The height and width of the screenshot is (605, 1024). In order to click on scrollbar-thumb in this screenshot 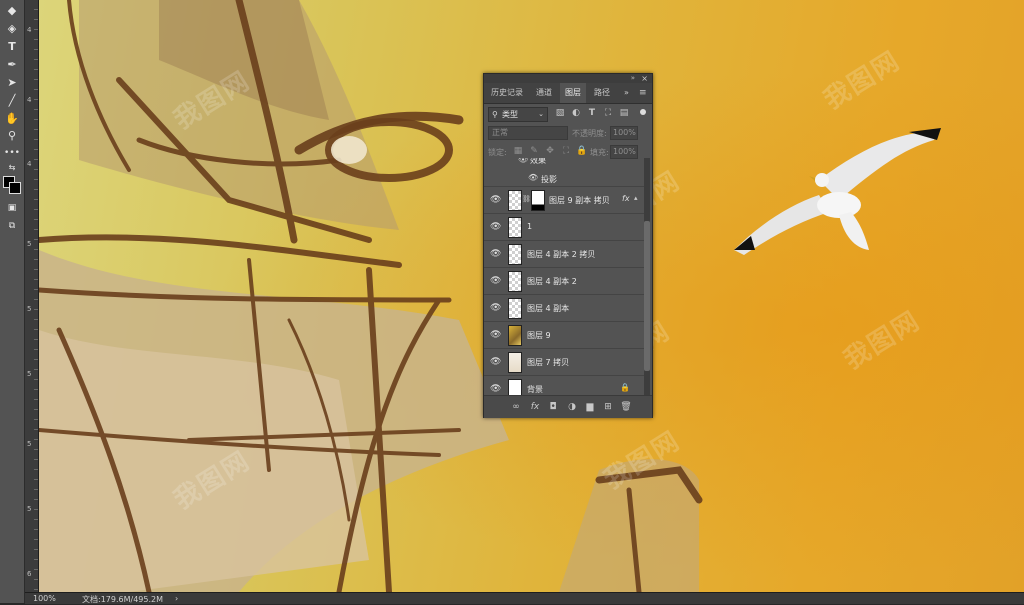, I will do `click(647, 296)`.